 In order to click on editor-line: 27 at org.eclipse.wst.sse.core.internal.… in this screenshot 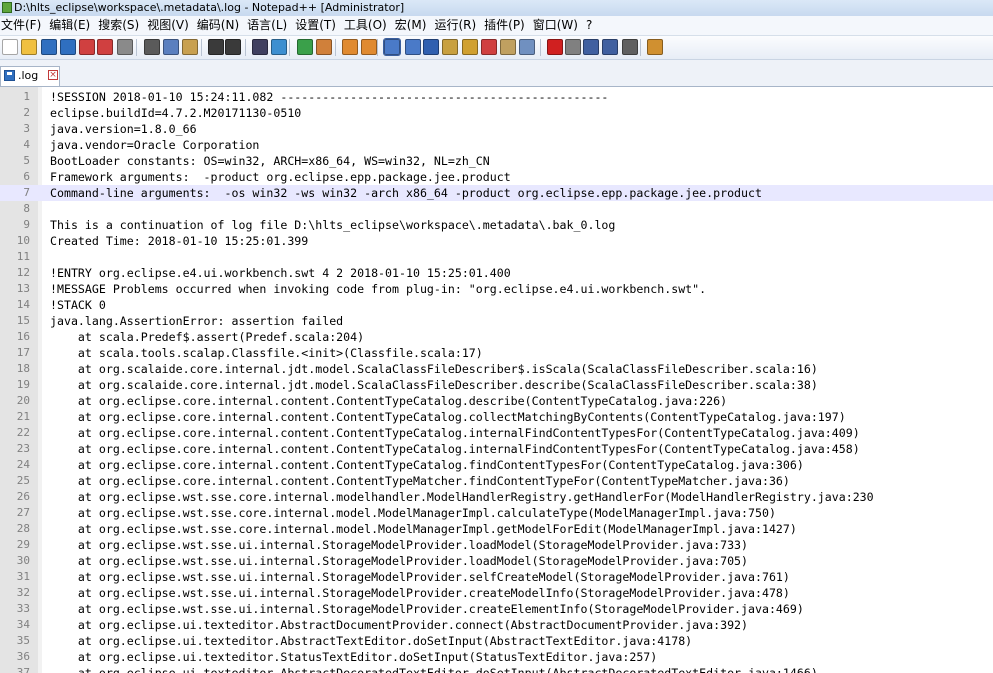, I will do `click(496, 513)`.